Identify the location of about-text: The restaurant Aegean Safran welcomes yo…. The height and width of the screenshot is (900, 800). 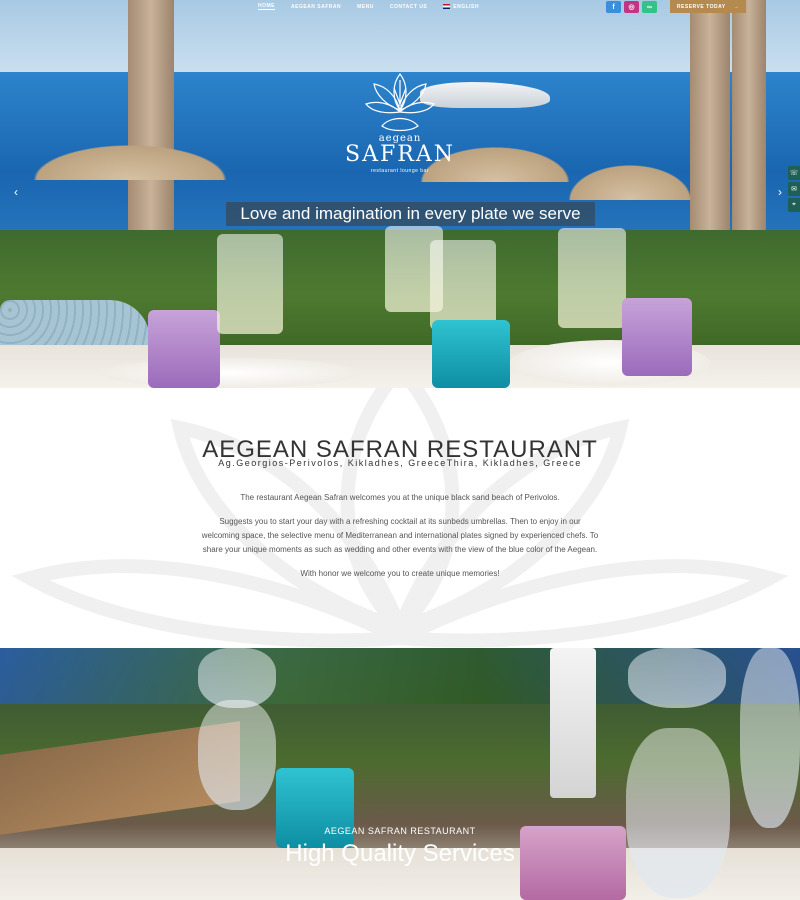
(400, 541).